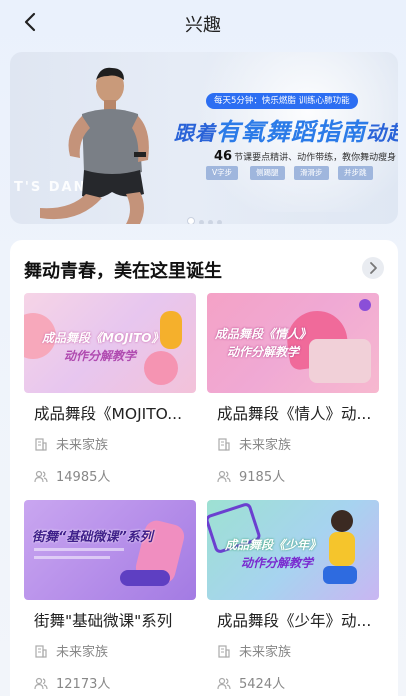 The width and height of the screenshot is (406, 696). What do you see at coordinates (110, 343) in the screenshot?
I see `course-thumbnail: 成品舞段《MOJITO》 动作分解教学` at bounding box center [110, 343].